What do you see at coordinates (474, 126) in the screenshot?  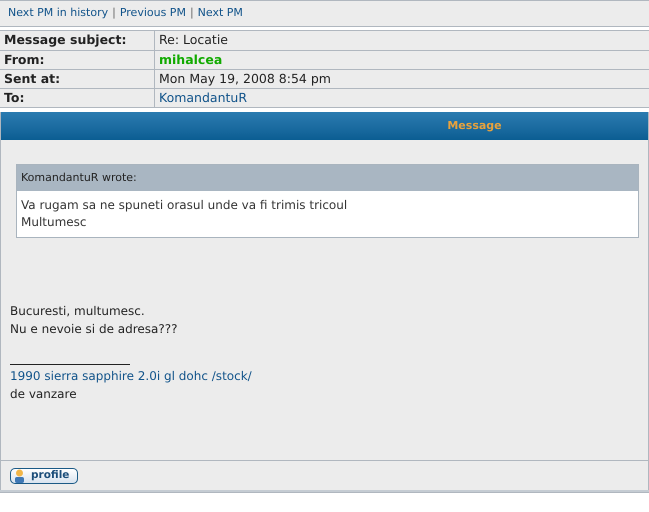 I see `header-title: Message` at bounding box center [474, 126].